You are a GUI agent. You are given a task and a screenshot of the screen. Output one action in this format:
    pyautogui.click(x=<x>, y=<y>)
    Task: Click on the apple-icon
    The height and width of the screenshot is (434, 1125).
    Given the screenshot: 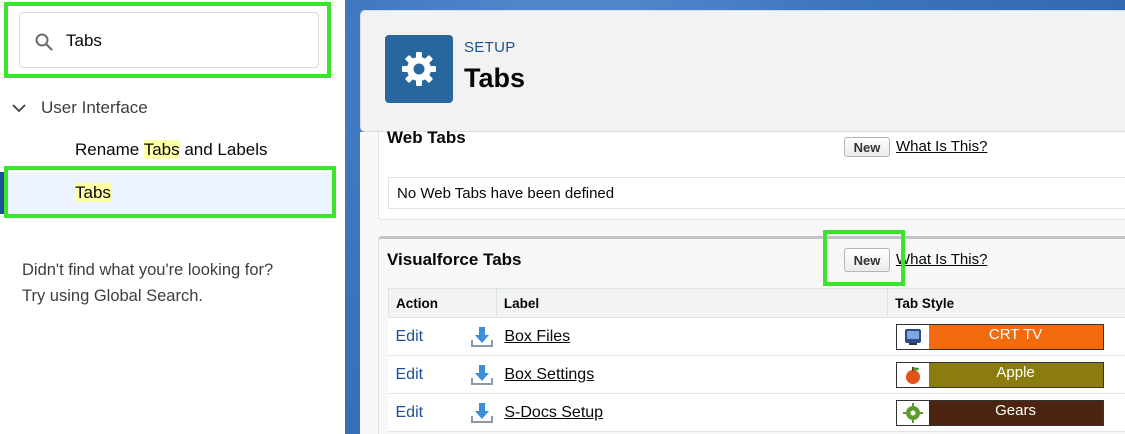 What is the action you would take?
    pyautogui.click(x=912, y=374)
    